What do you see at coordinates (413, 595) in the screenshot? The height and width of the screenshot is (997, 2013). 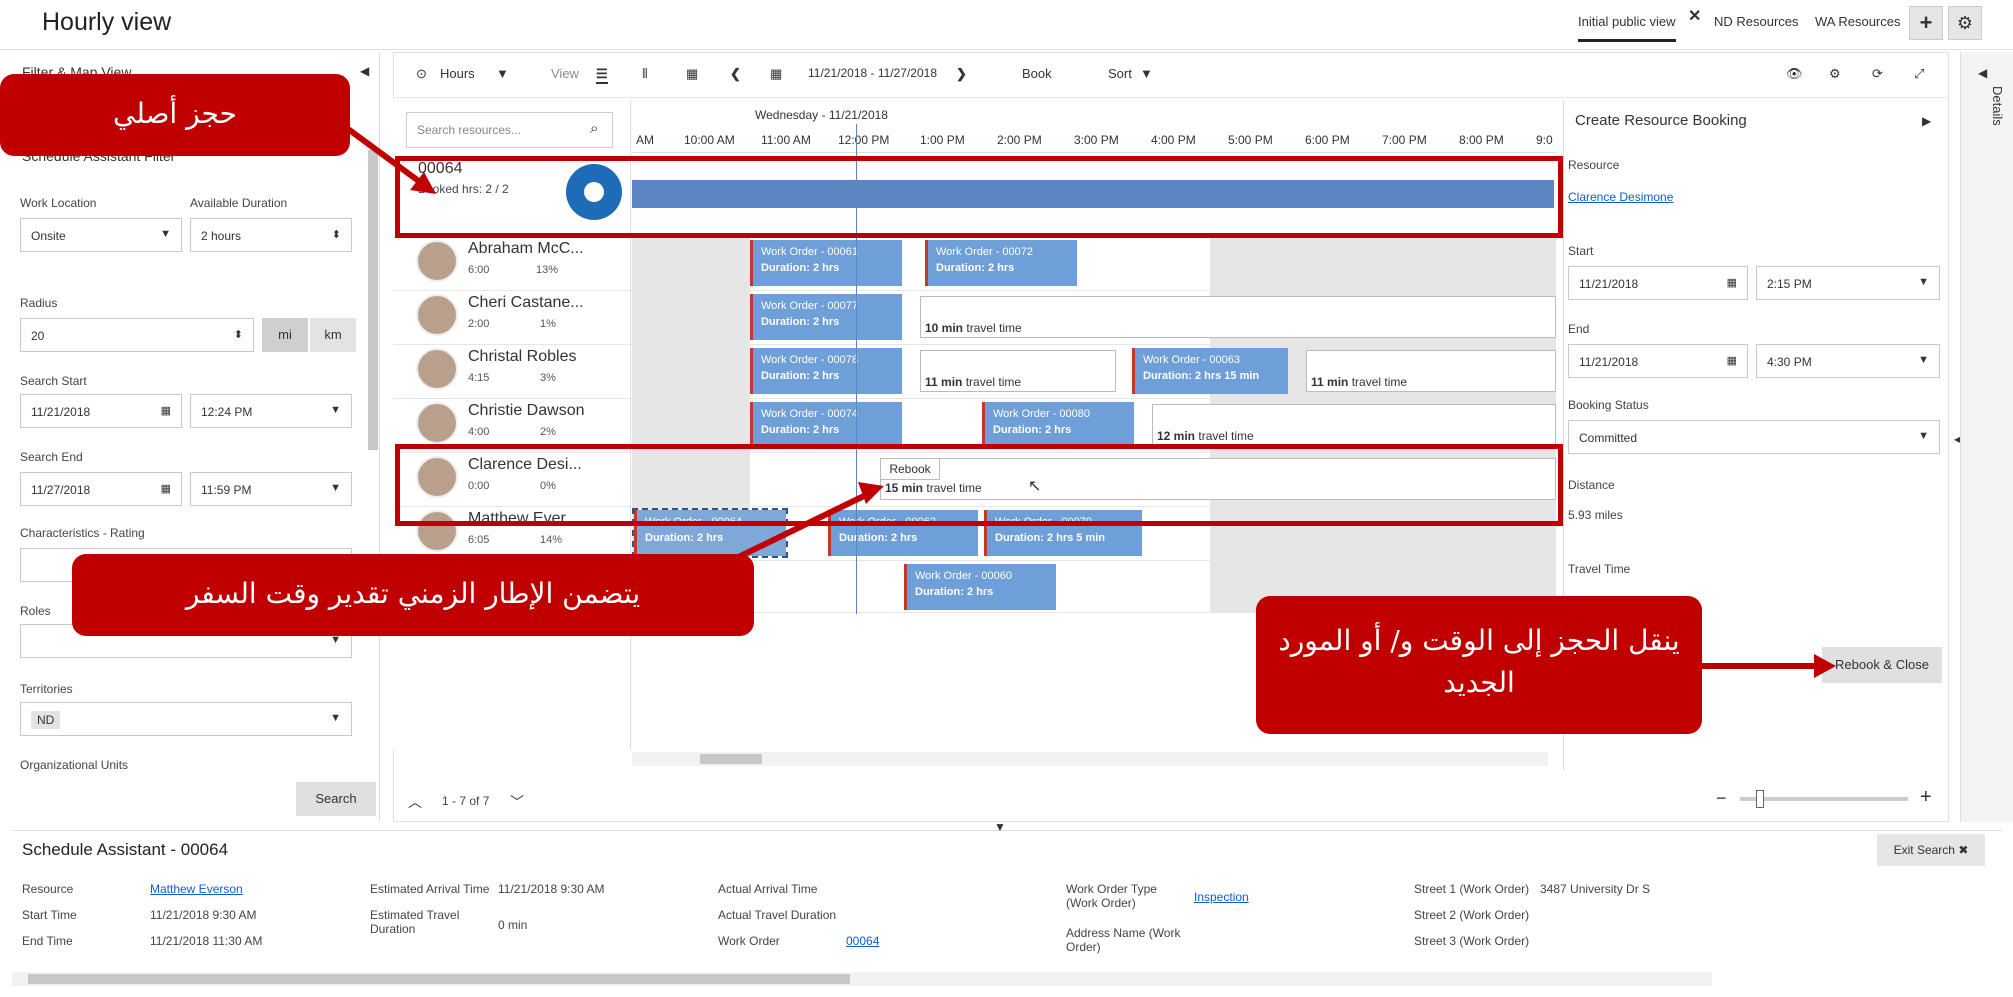 I see `callout-travel-estimate: يتضمن الإطار الزمني تقدير وقت السفر` at bounding box center [413, 595].